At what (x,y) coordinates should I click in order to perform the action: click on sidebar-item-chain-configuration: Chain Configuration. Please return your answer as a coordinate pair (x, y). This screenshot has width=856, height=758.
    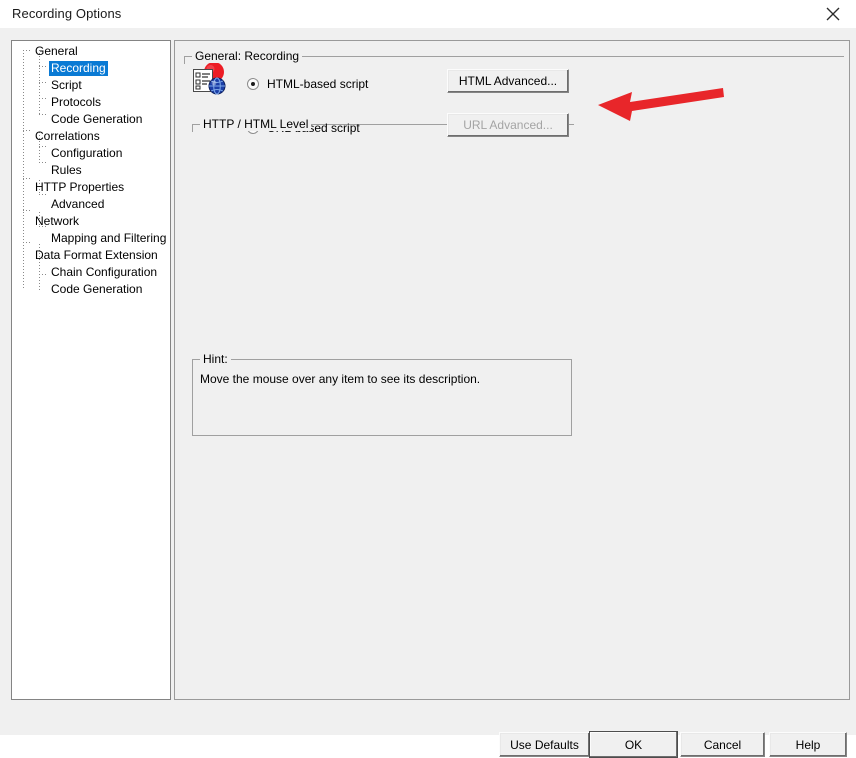
    Looking at the image, I should click on (91, 272).